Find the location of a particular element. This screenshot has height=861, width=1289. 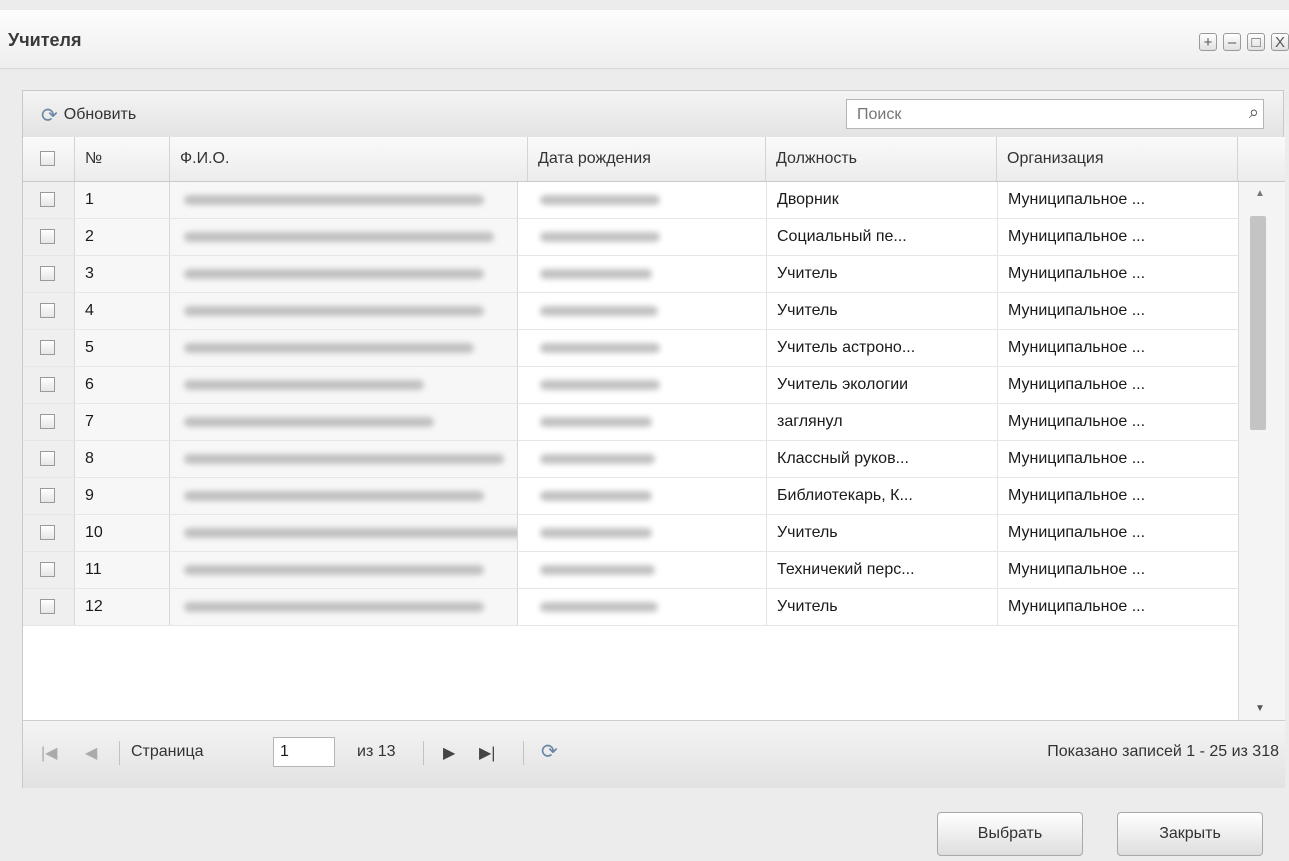

title-bar: Учителя + – □ X is located at coordinates (644, 39).